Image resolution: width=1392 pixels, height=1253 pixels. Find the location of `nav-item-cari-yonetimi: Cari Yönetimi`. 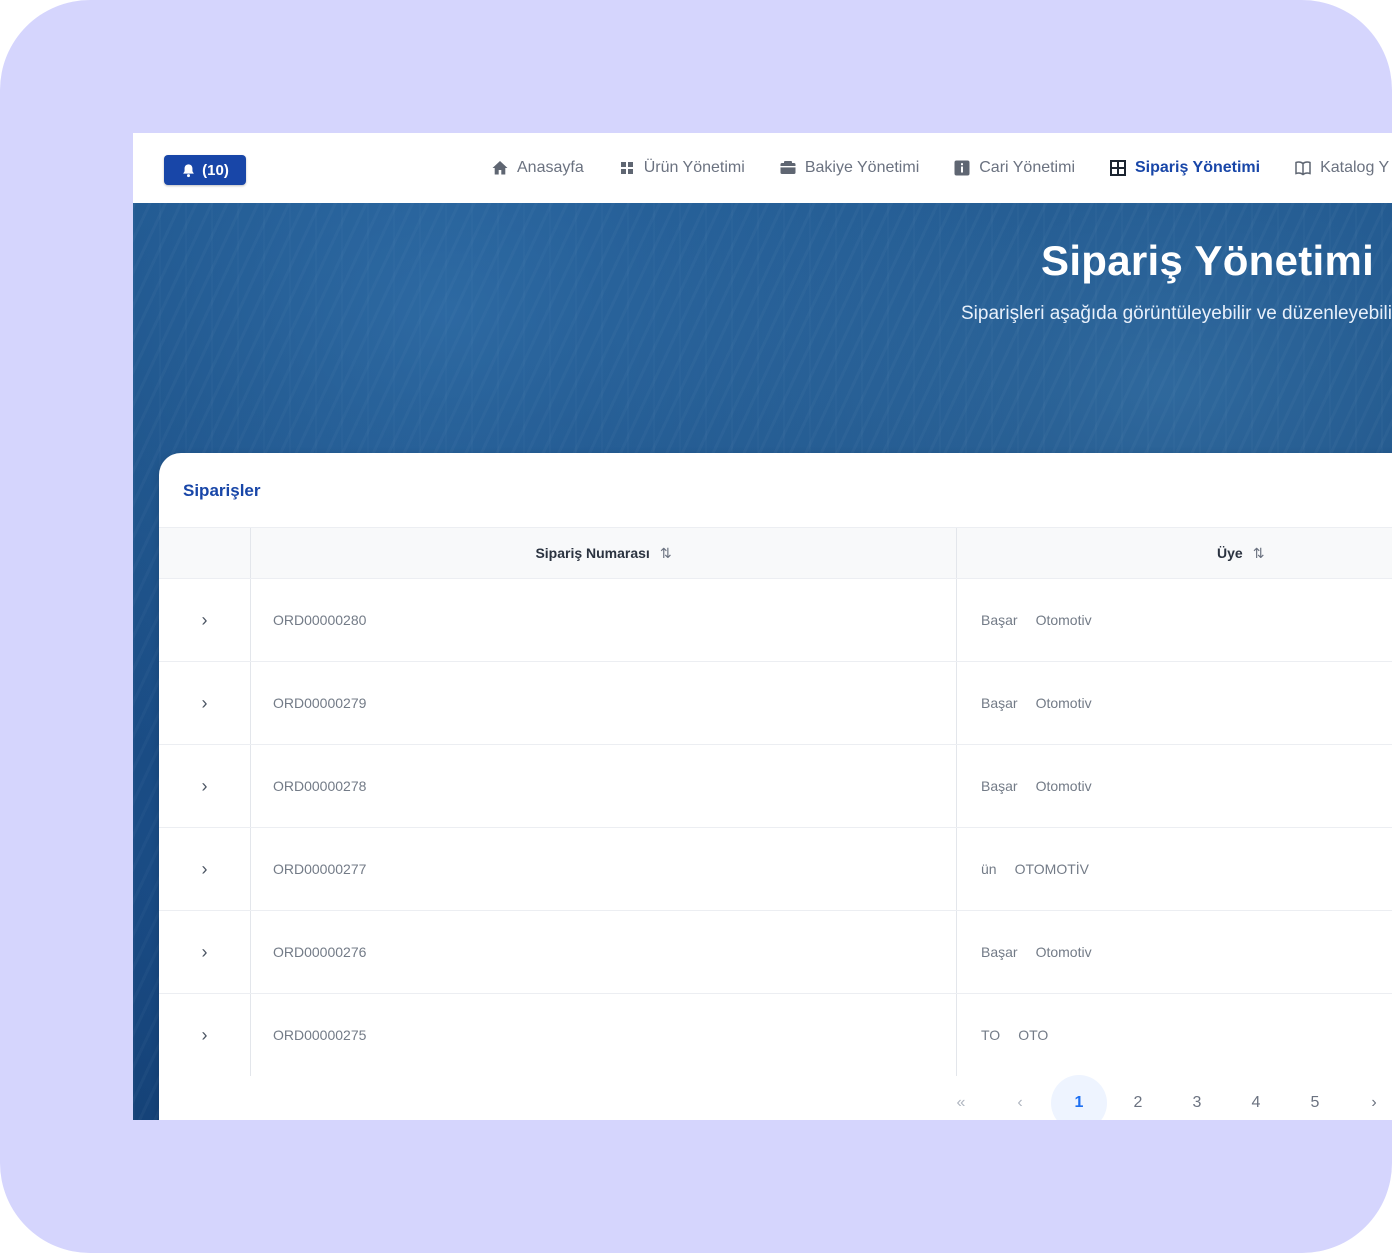

nav-item-cari-yonetimi: Cari Yönetimi is located at coordinates (1014, 168).